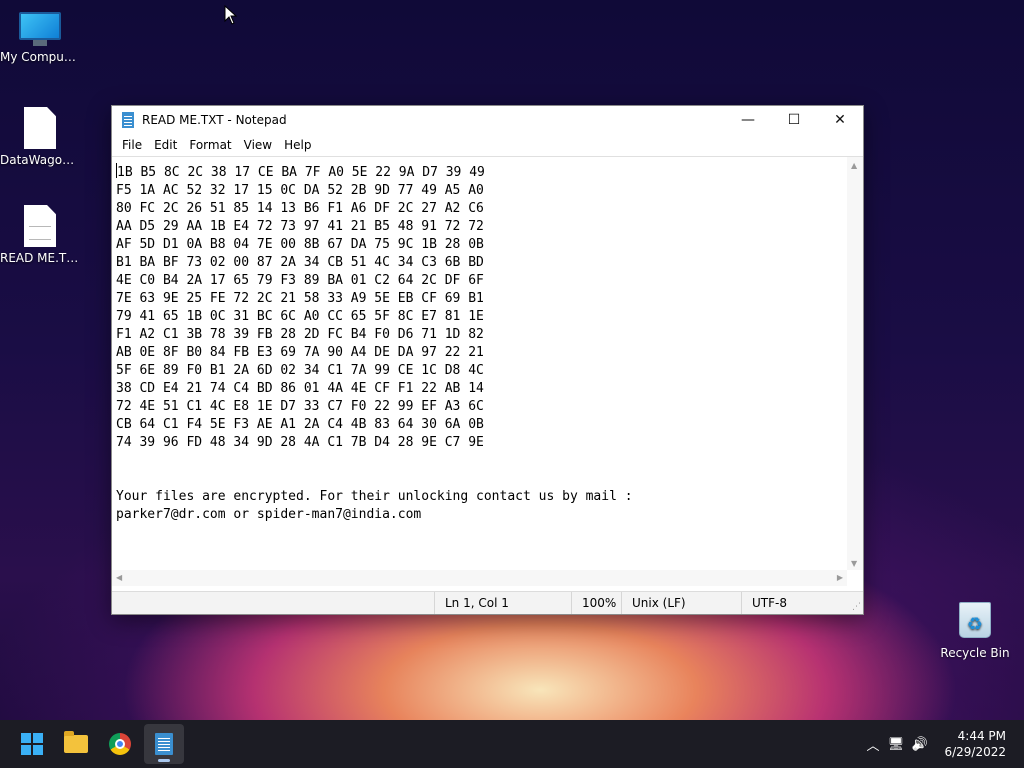  I want to click on system-clock: 4:44 PM 6/29/2022, so click(975, 744).